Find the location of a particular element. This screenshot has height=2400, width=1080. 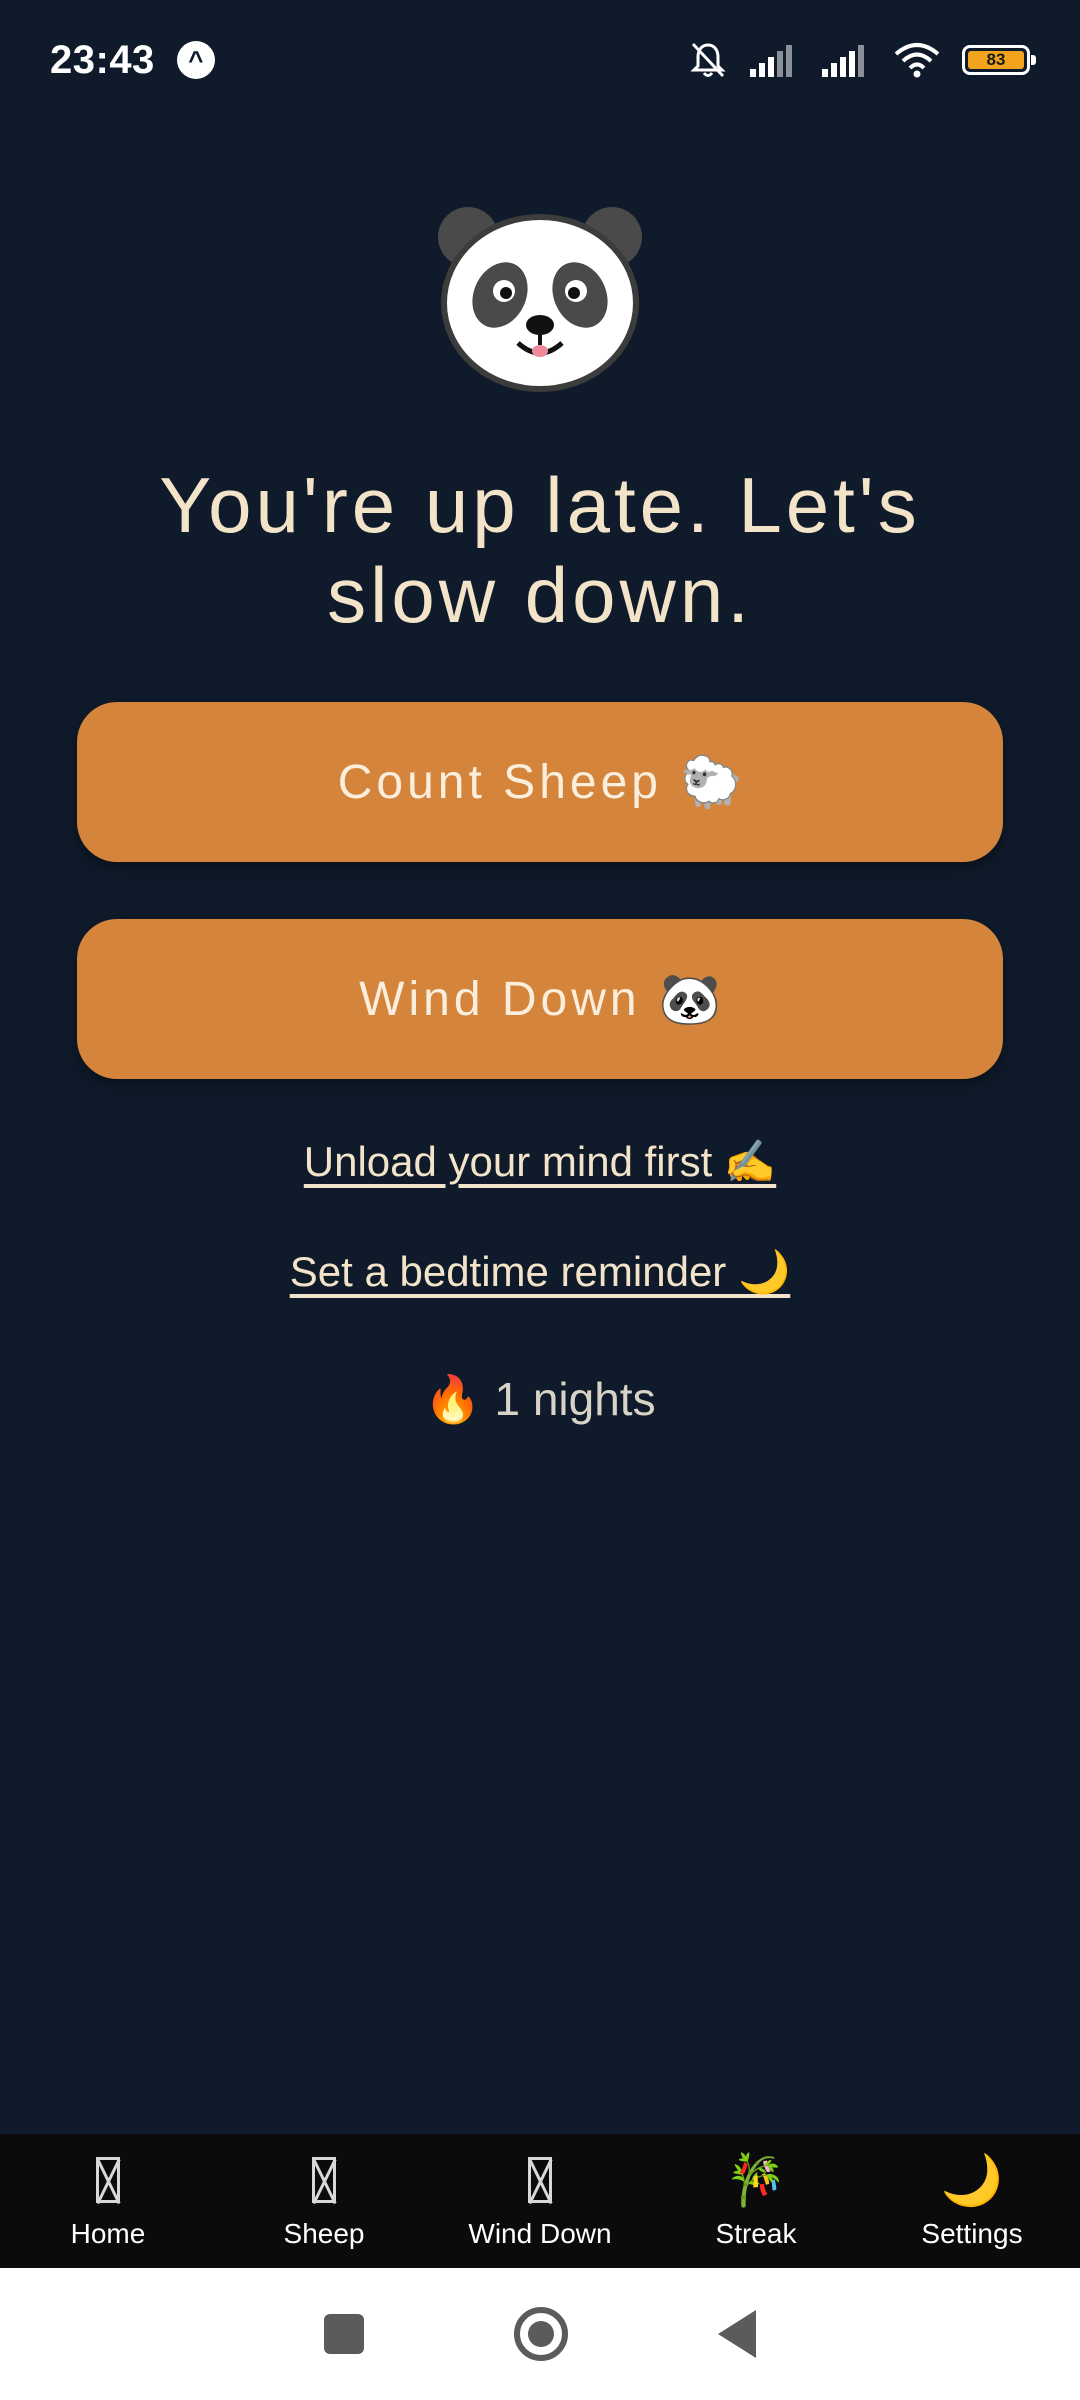

status-right: 83 is located at coordinates (862, 60).